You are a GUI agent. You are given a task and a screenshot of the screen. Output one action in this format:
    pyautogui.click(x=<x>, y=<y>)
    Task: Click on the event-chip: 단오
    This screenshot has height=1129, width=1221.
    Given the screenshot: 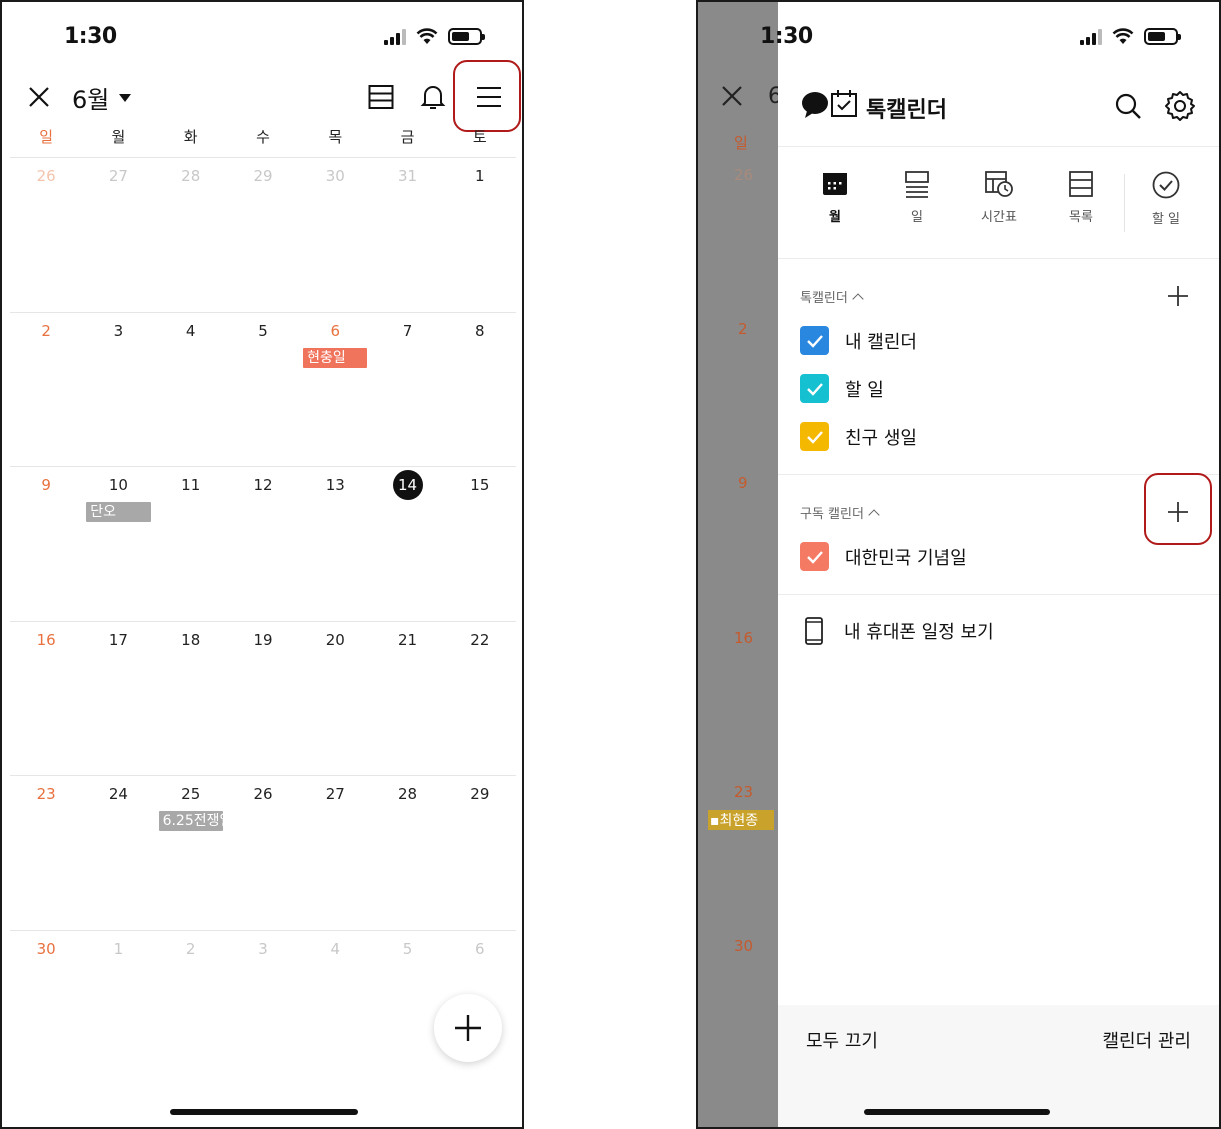 What is the action you would take?
    pyautogui.click(x=118, y=512)
    